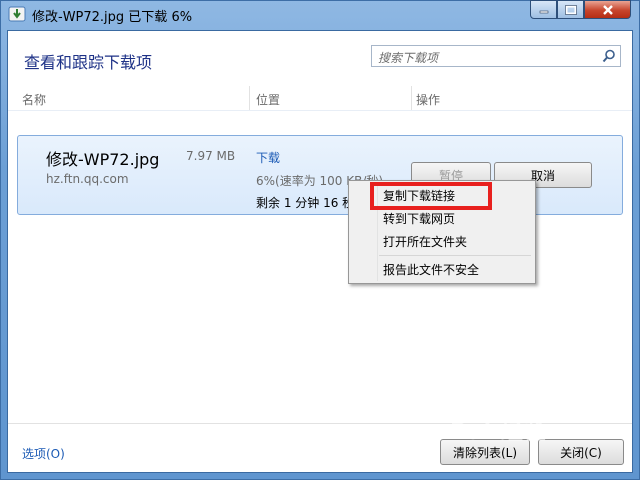 The image size is (640, 480). Describe the element at coordinates (431, 196) in the screenshot. I see `highlight-box` at that location.